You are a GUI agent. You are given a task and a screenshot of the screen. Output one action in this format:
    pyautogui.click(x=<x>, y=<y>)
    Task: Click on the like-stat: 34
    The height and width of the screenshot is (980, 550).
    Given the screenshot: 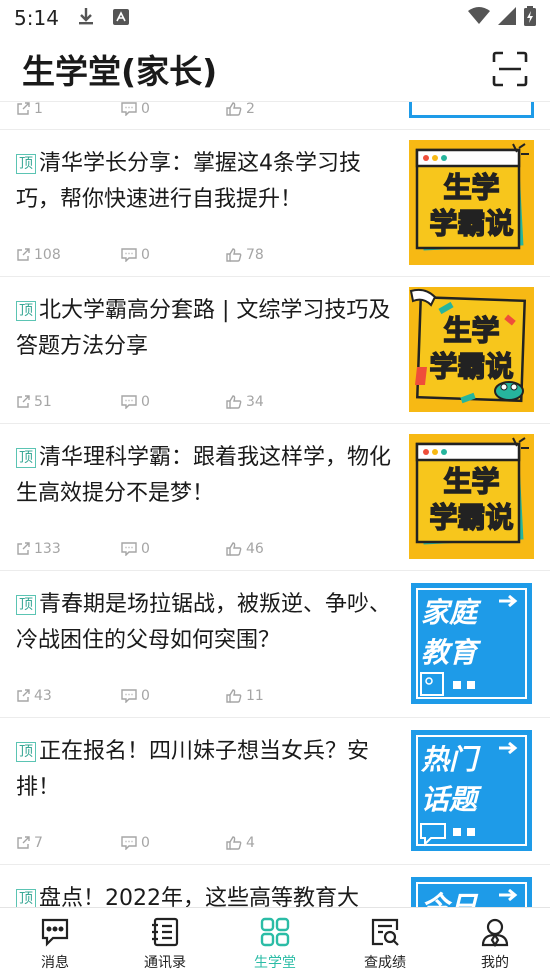 What is the action you would take?
    pyautogui.click(x=278, y=402)
    